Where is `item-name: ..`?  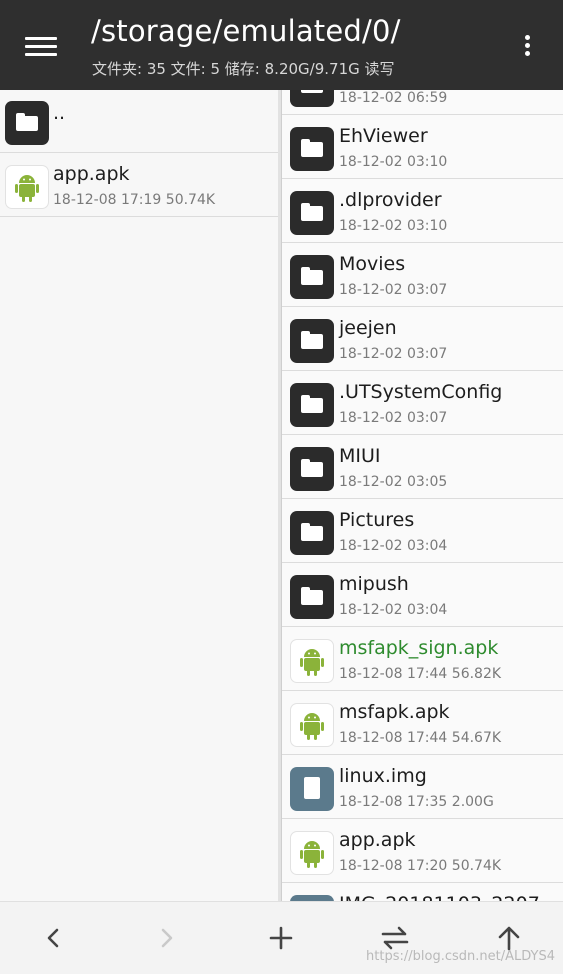 item-name: .. is located at coordinates (59, 113).